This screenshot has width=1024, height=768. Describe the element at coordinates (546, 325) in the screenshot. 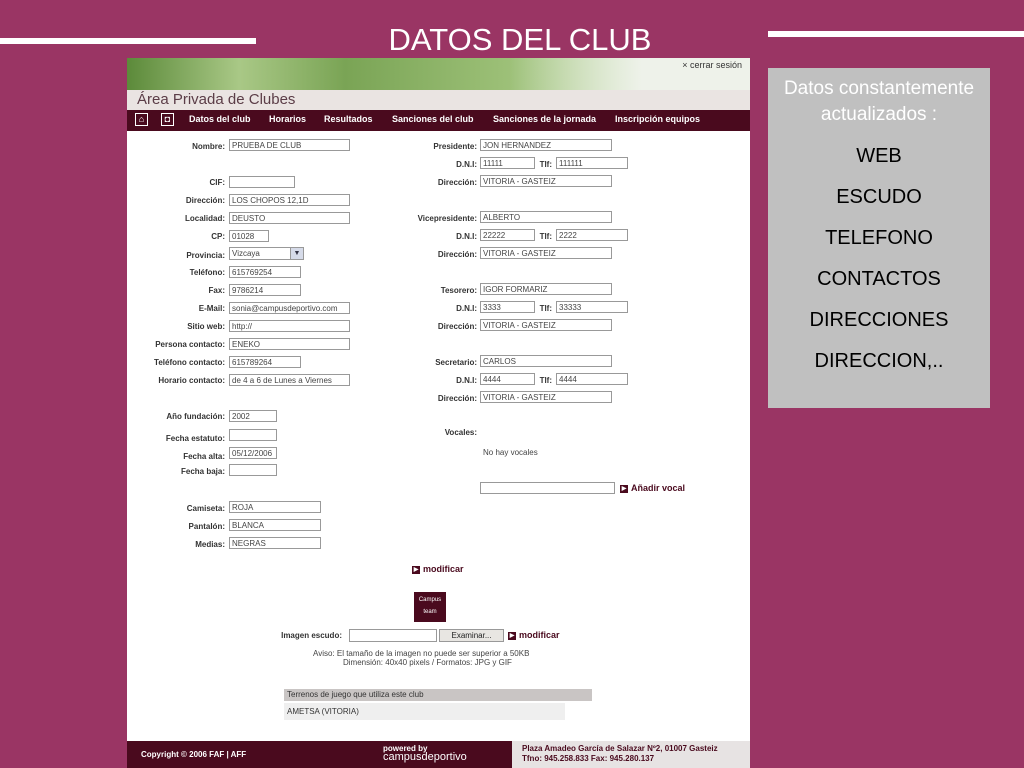

I see `tesorero-dir-input: VITORIA - GASTEIZ` at that location.